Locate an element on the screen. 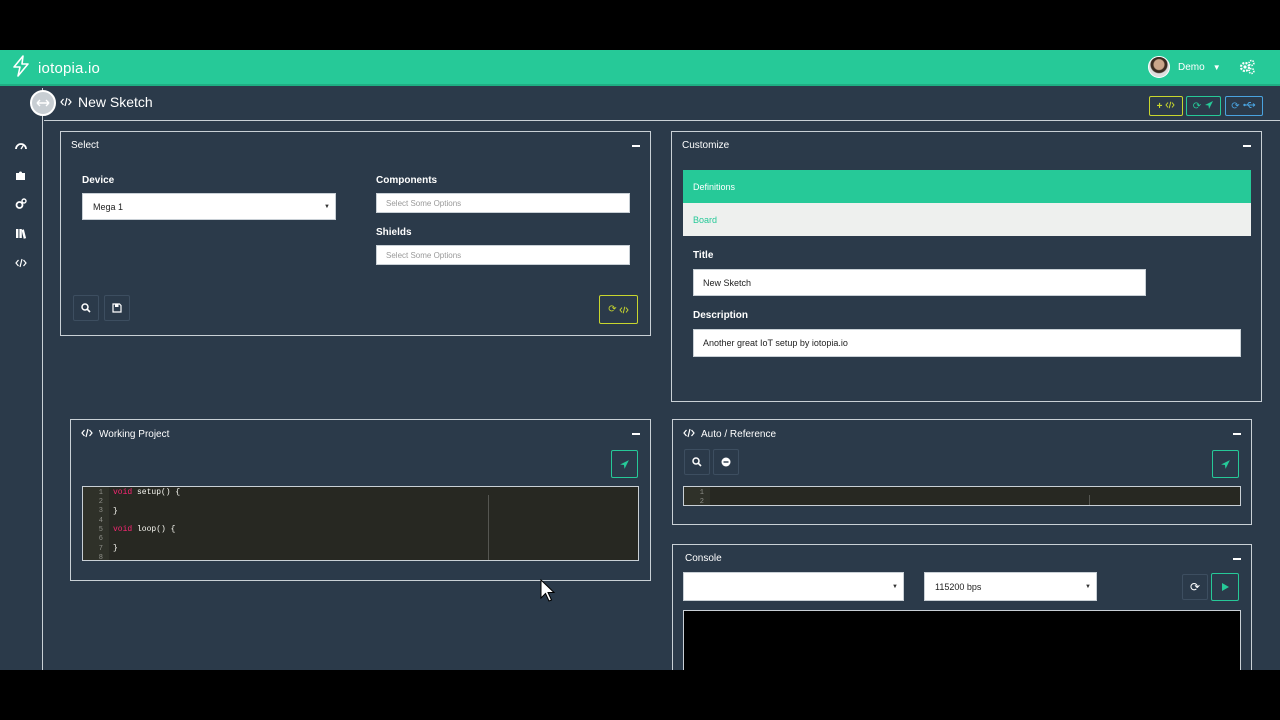  print-margin is located at coordinates (1089, 500).